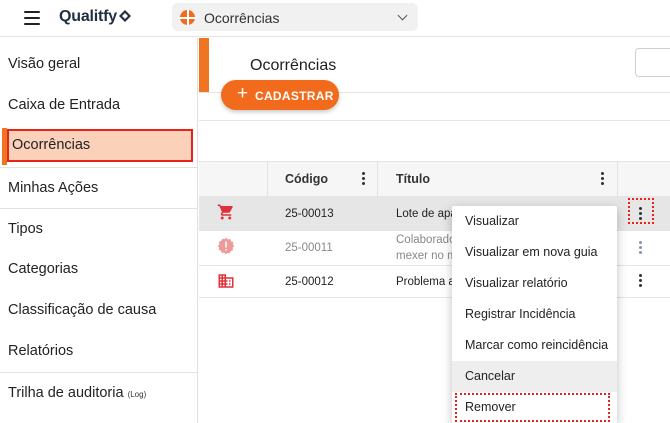  I want to click on building-icon, so click(226, 281).